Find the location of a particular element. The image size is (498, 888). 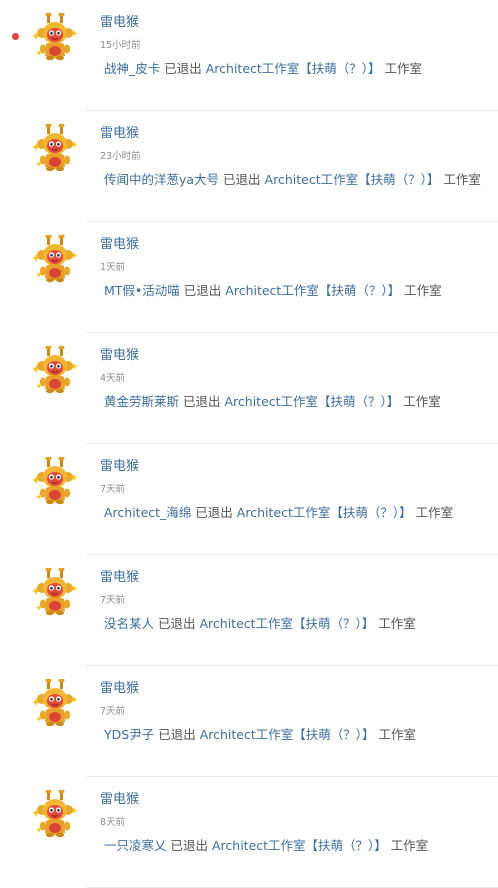

notification-message: Architect_海绵 已退出 Architect工作室【扶萌（？）】 工作室 is located at coordinates (278, 511).